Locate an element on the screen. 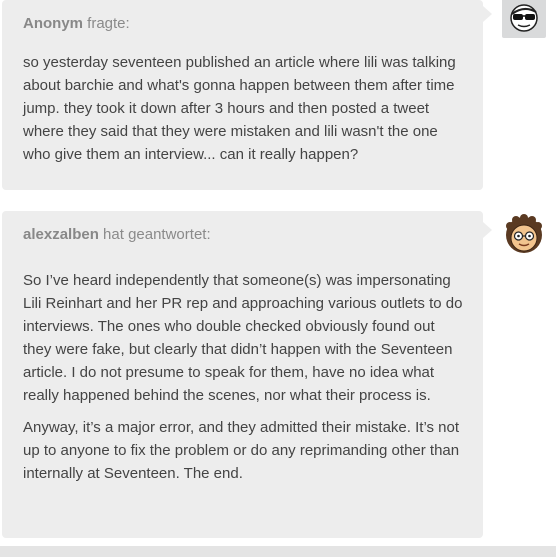 This screenshot has width=556, height=557. question-verb: fragte: is located at coordinates (108, 23).